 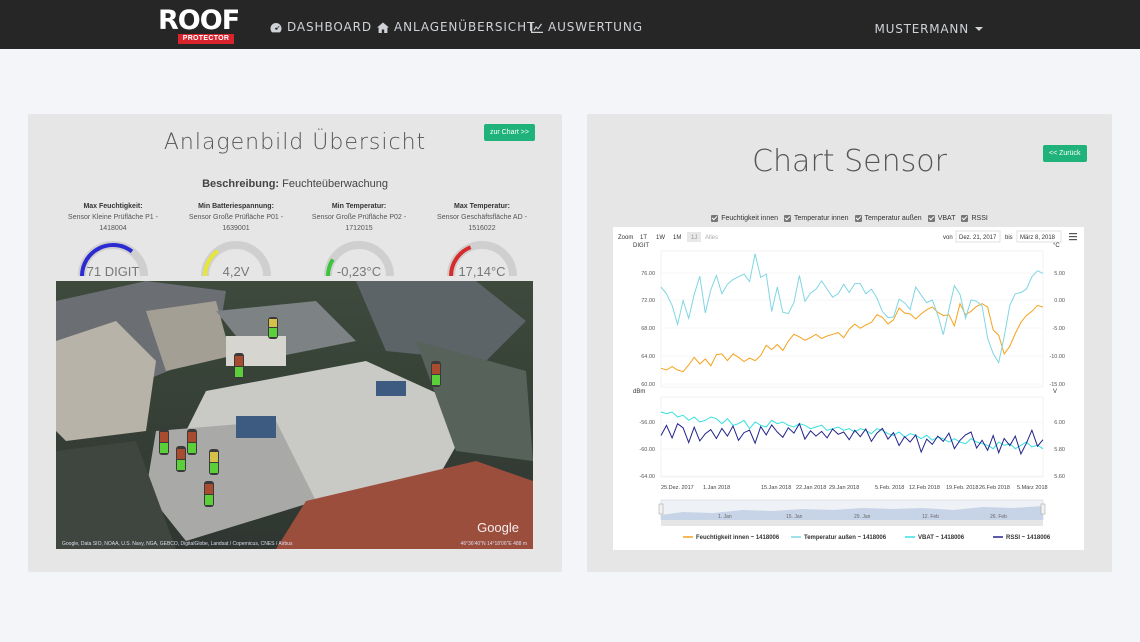 What do you see at coordinates (924, 488) in the screenshot?
I see `x-tick-label: 12.Feb 2018` at bounding box center [924, 488].